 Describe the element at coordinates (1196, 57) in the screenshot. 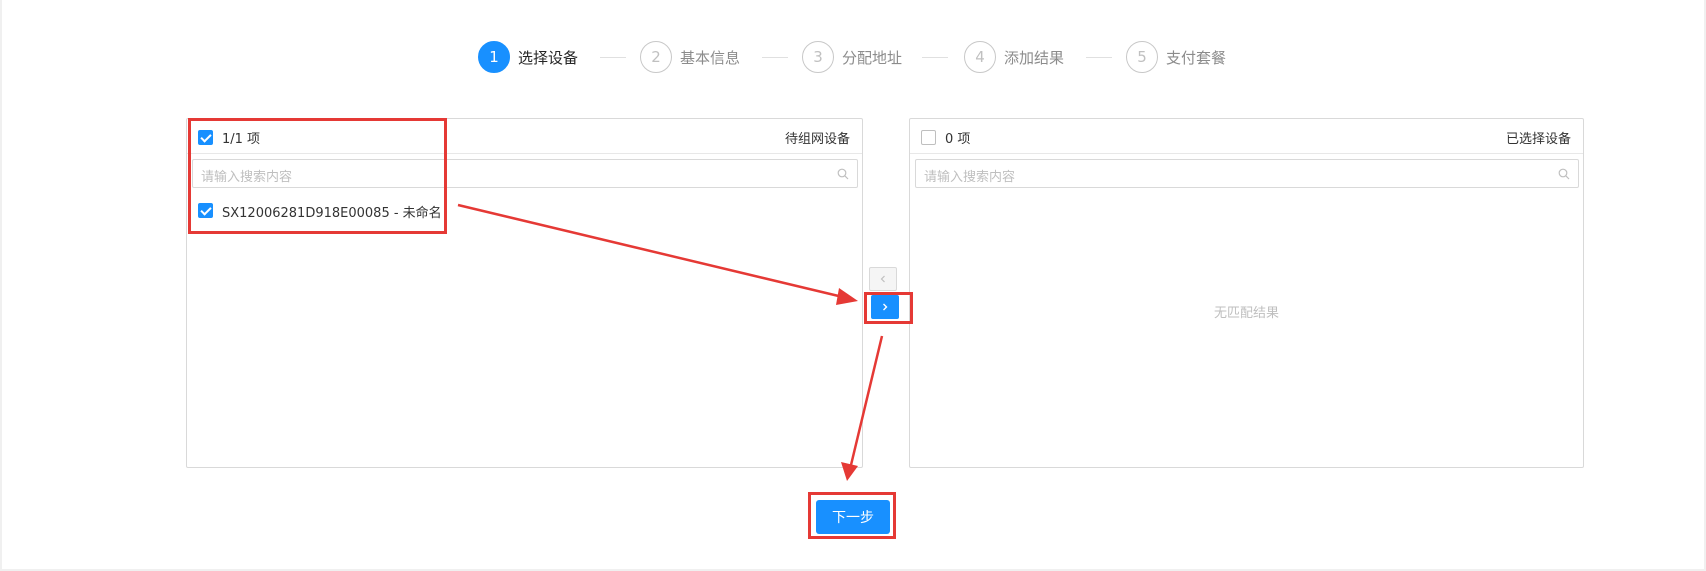

I see `step-5-label: 支付套餐` at that location.